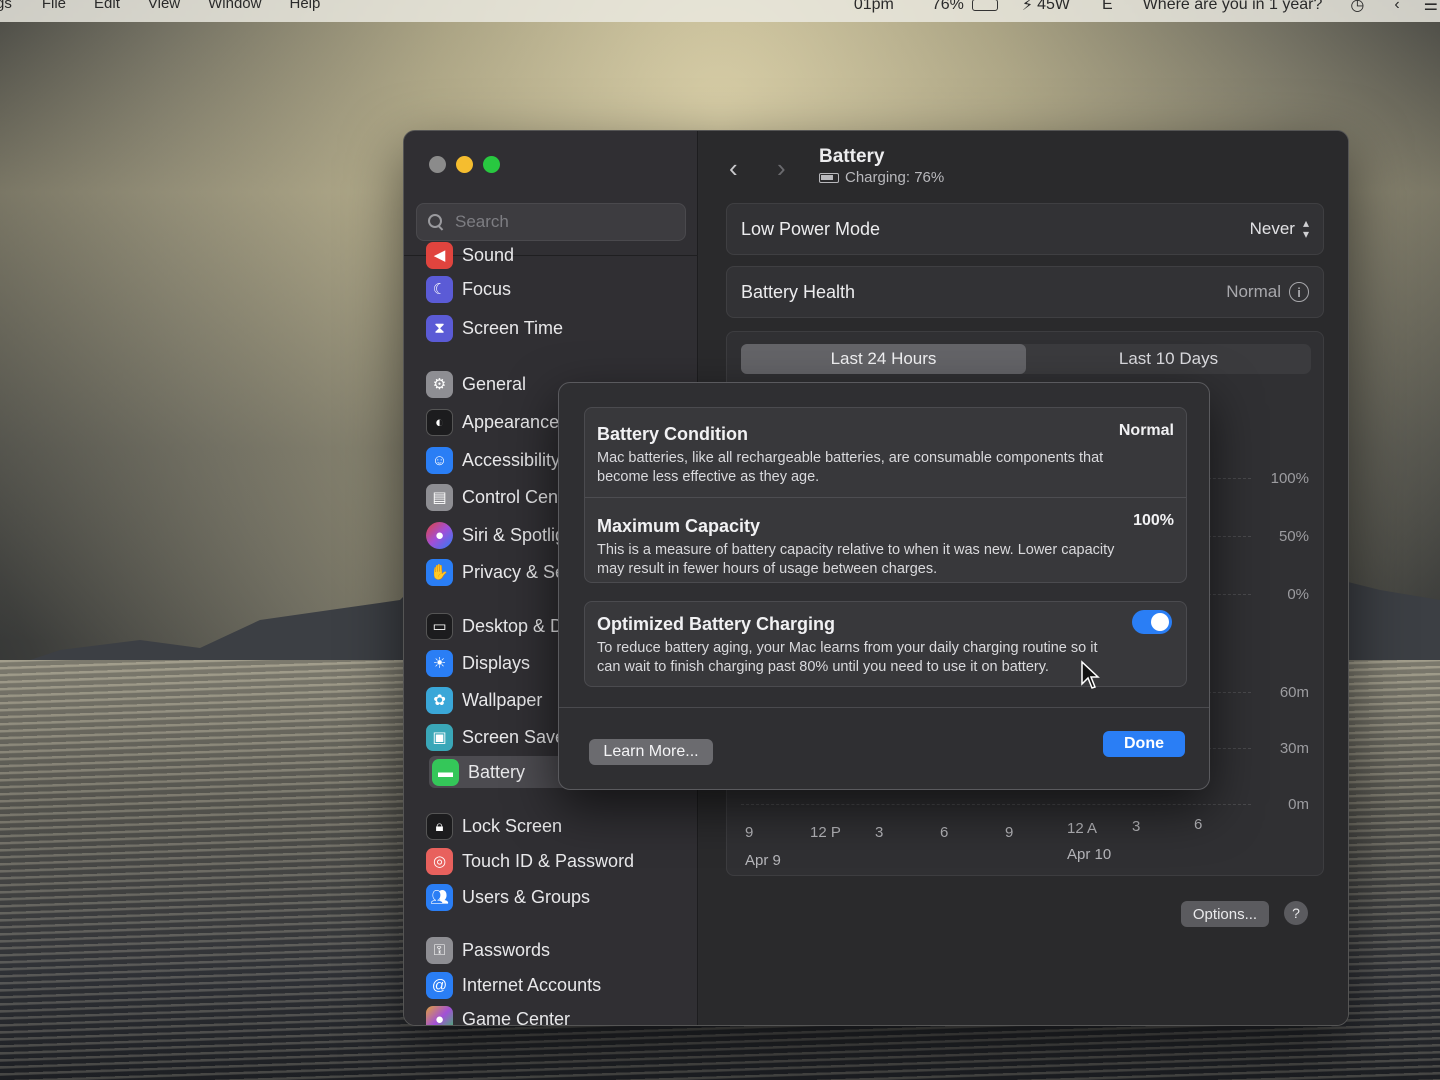 The image size is (1440, 1080). Describe the element at coordinates (716, 624) in the screenshot. I see `optimized-charging-title: Optimized Battery Charging` at that location.